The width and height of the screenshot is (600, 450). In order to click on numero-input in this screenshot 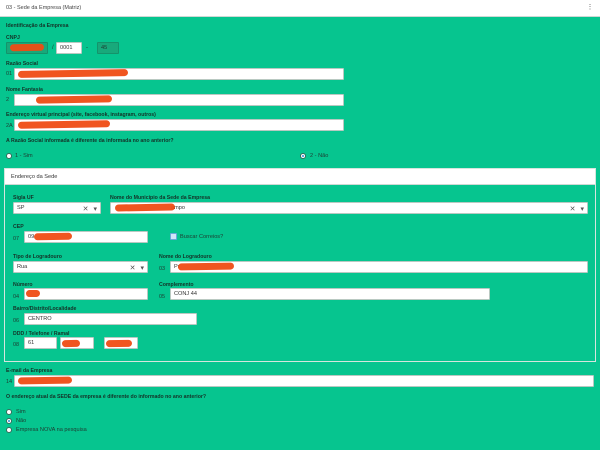, I will do `click(86, 294)`.